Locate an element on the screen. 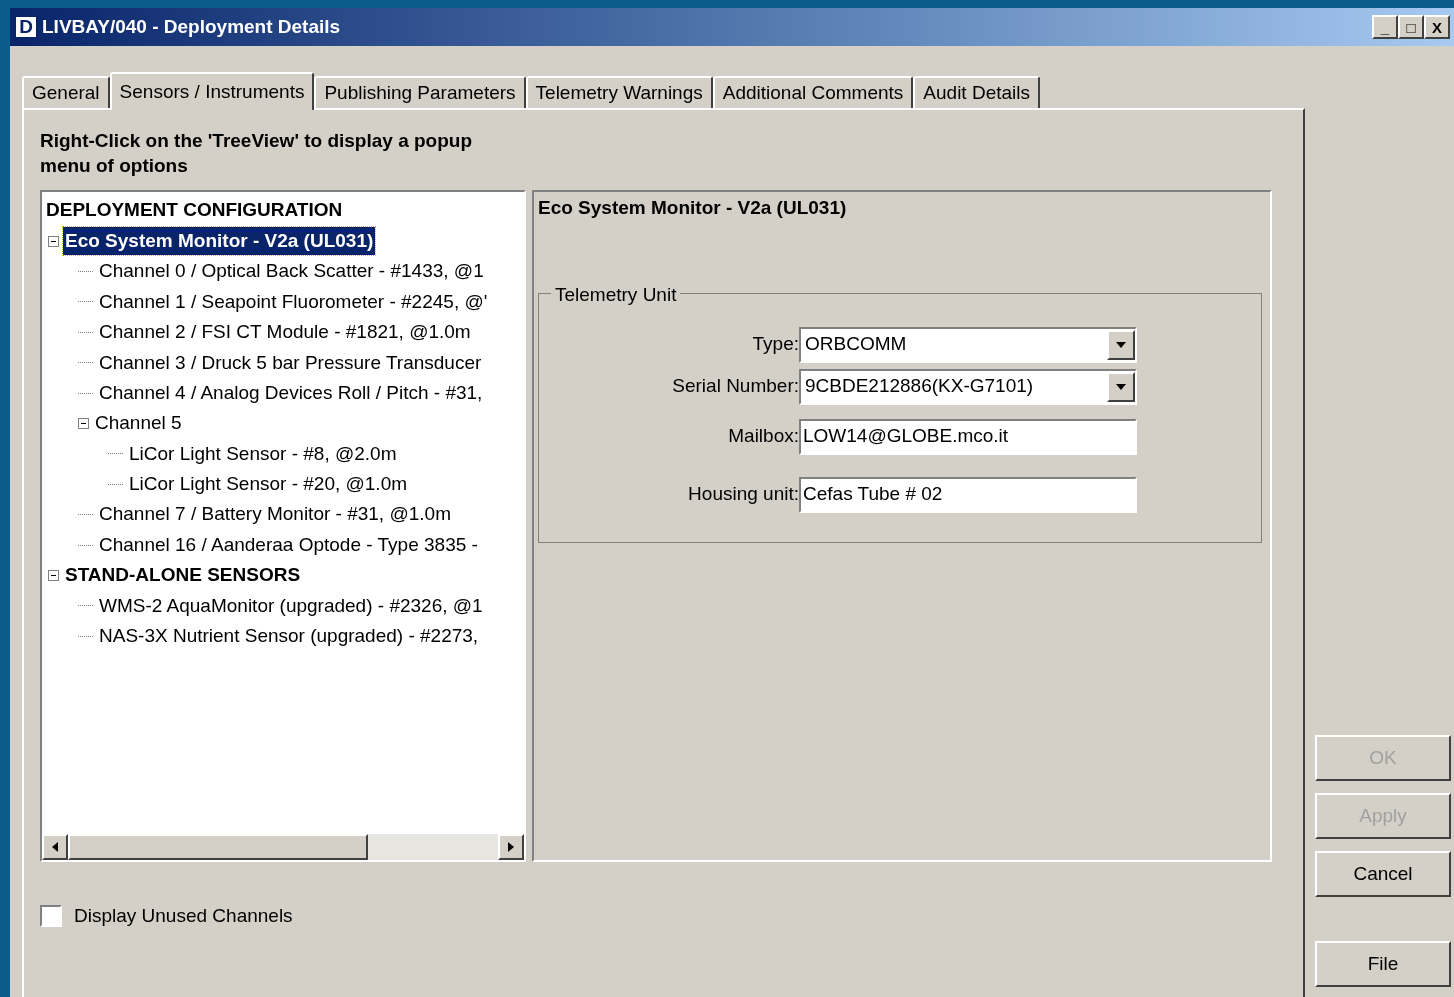 The height and width of the screenshot is (997, 1454). dropdown: ORBCOMM is located at coordinates (968, 344).